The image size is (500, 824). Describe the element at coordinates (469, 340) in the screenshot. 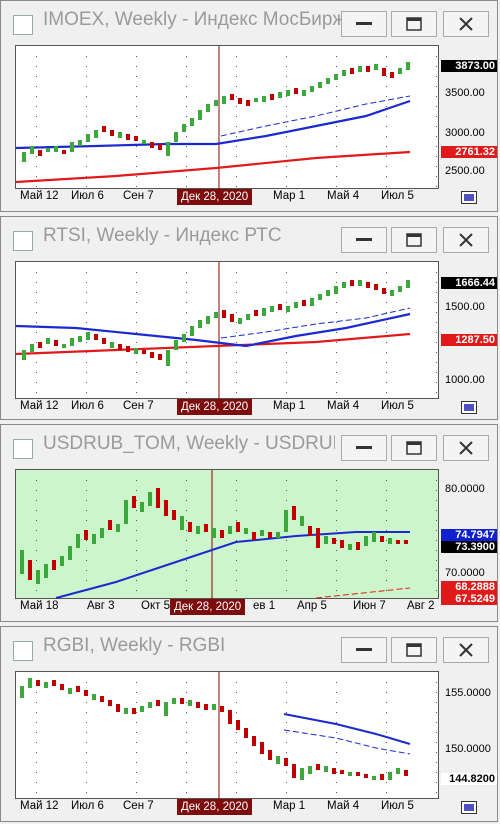

I see `ma-value-tag: 1287.50` at that location.